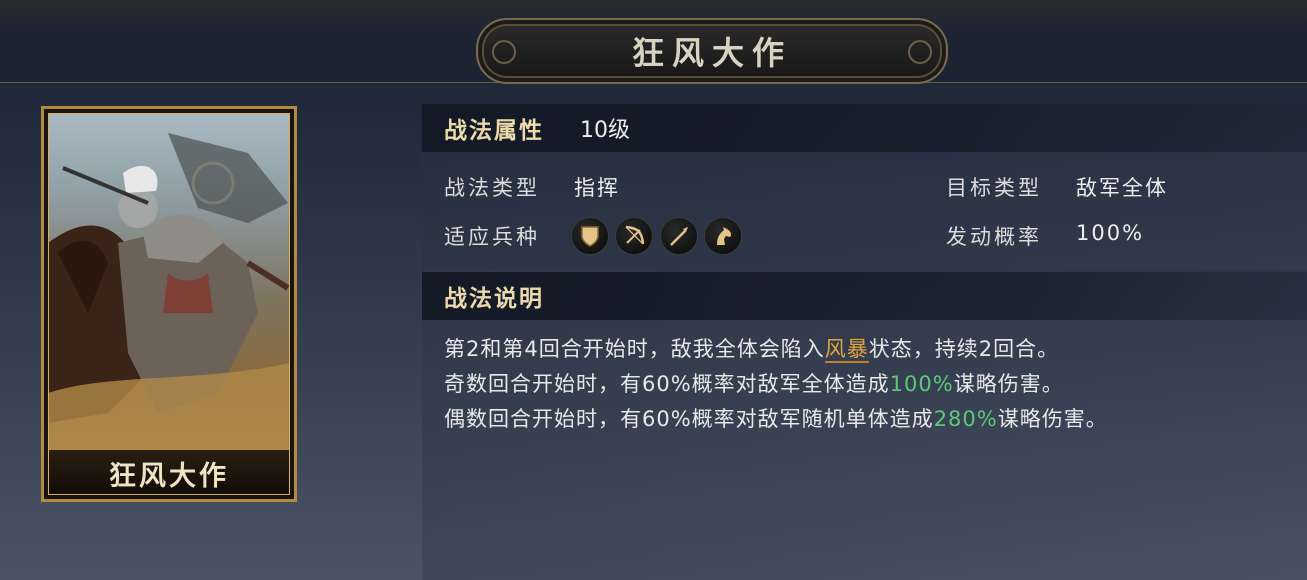  What do you see at coordinates (494, 299) in the screenshot?
I see `description-title: 战法说明` at bounding box center [494, 299].